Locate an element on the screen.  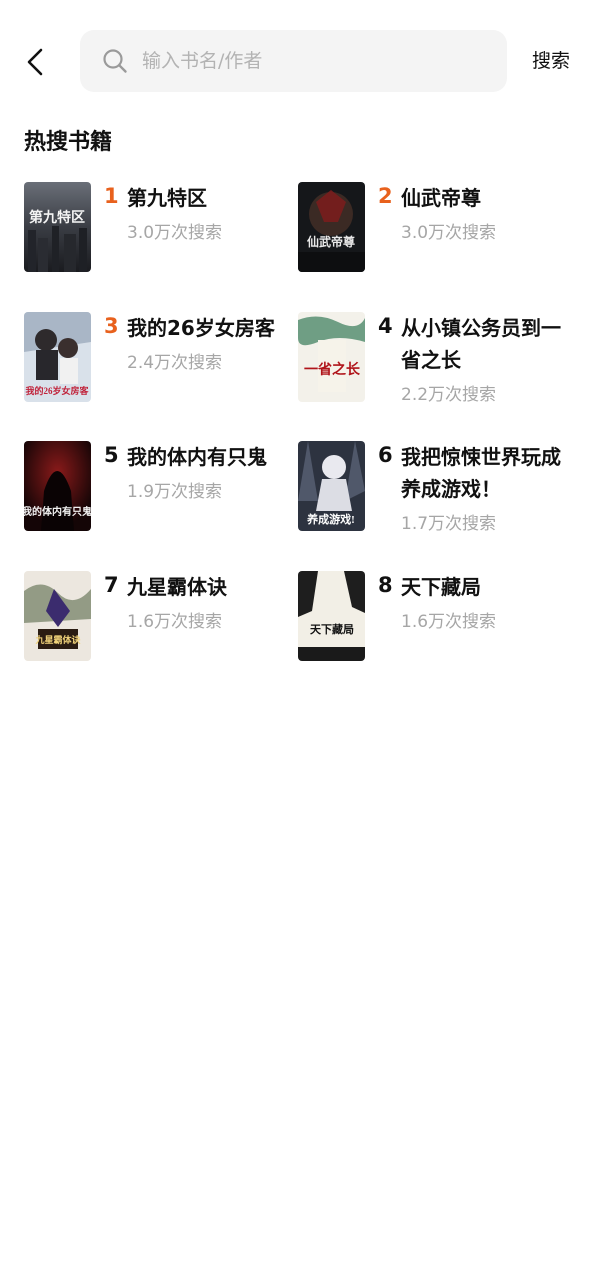
book-title: 九星霸体诀 is located at coordinates (177, 587).